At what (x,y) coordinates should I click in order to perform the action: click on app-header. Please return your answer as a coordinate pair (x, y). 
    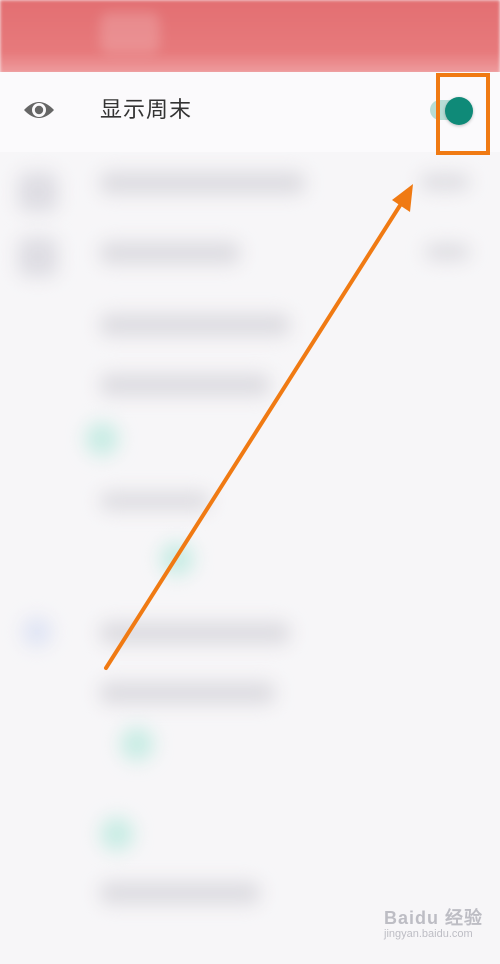
    Looking at the image, I should click on (250, 37).